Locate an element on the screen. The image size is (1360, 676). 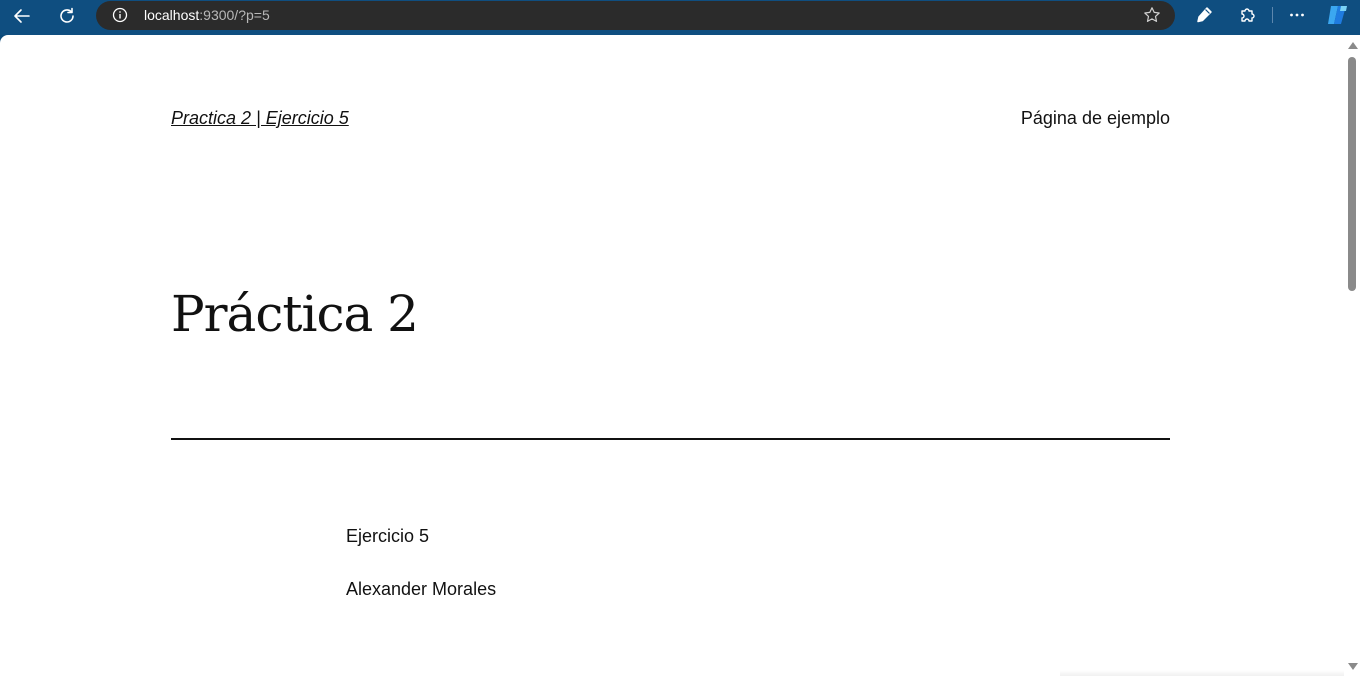
reload-button is located at coordinates (67, 16).